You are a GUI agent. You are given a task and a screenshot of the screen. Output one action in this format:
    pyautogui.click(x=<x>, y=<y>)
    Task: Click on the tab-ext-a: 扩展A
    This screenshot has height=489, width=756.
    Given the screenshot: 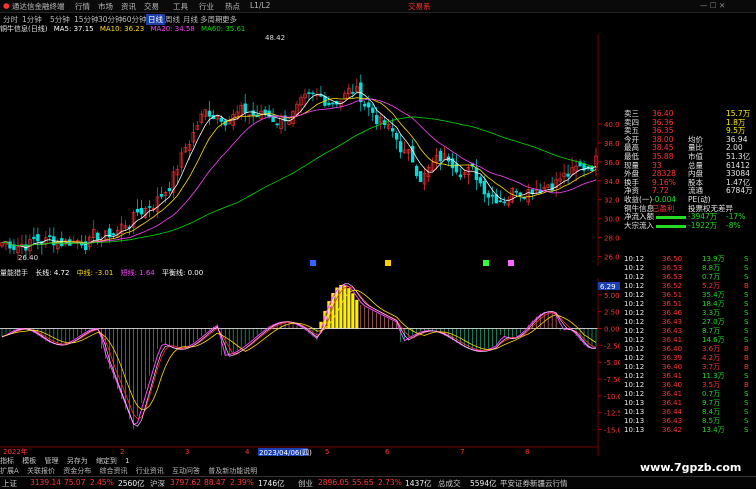 What is the action you would take?
    pyautogui.click(x=9, y=471)
    